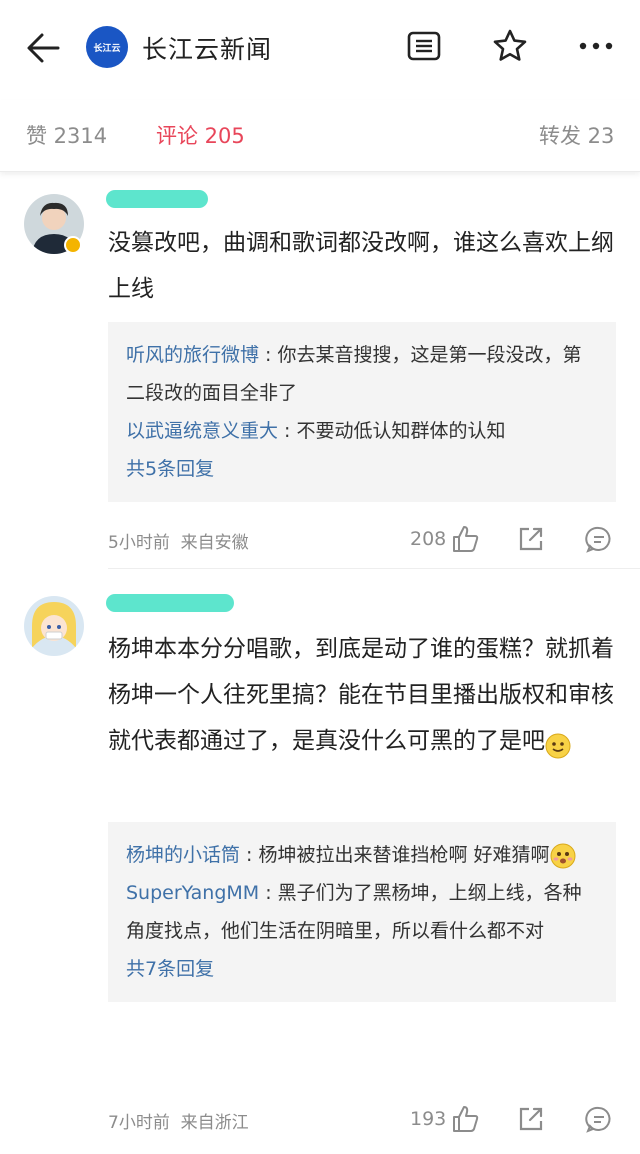 The image size is (640, 1154). Describe the element at coordinates (374, 568) in the screenshot. I see `divider` at that location.